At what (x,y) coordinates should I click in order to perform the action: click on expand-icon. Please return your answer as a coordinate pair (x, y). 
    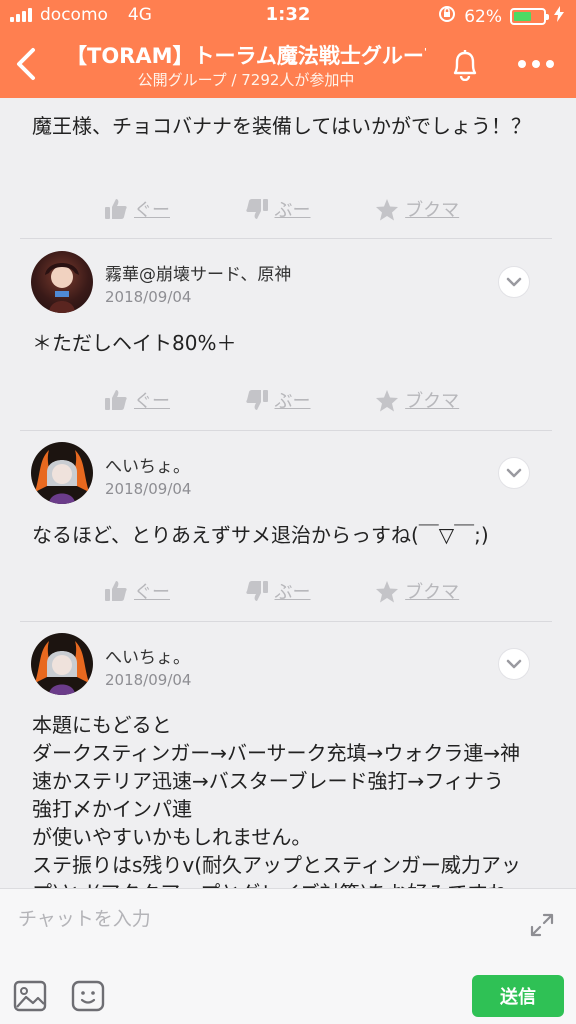
    Looking at the image, I should click on (542, 925).